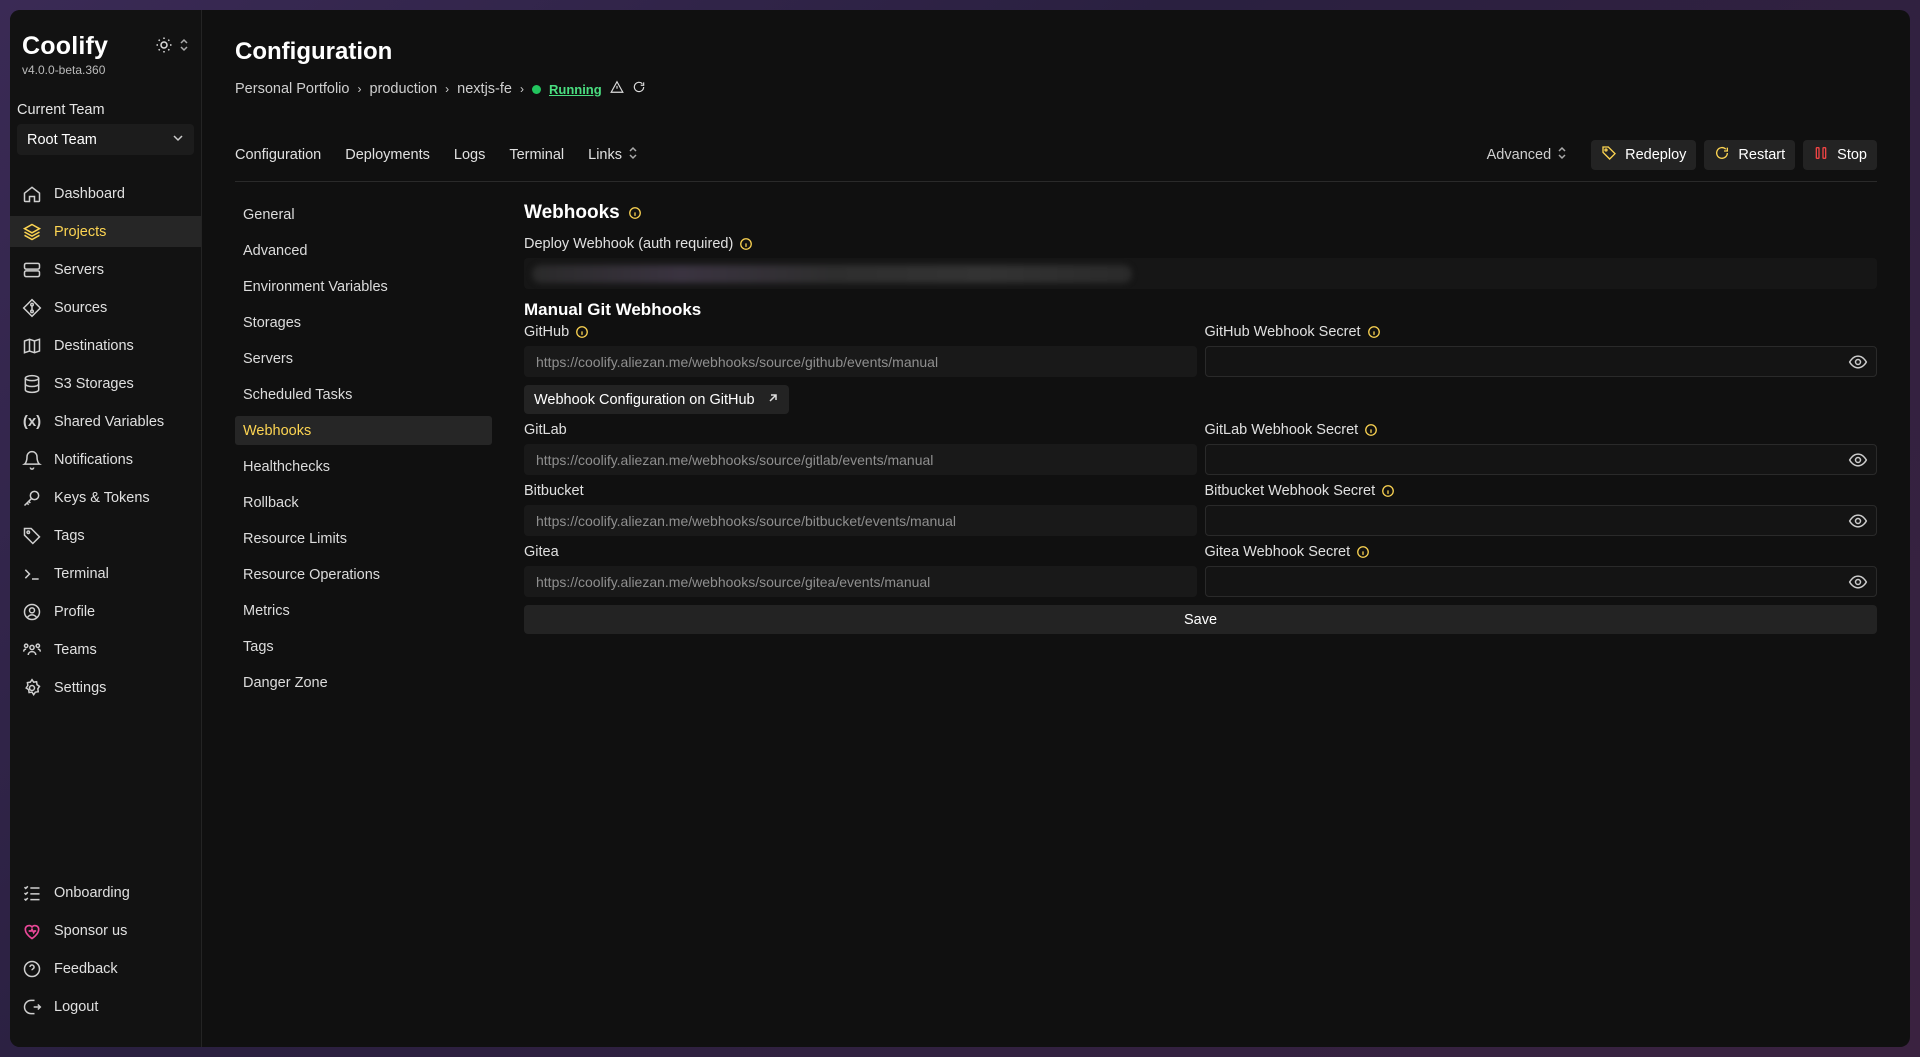  I want to click on subnav-general: General, so click(363, 214).